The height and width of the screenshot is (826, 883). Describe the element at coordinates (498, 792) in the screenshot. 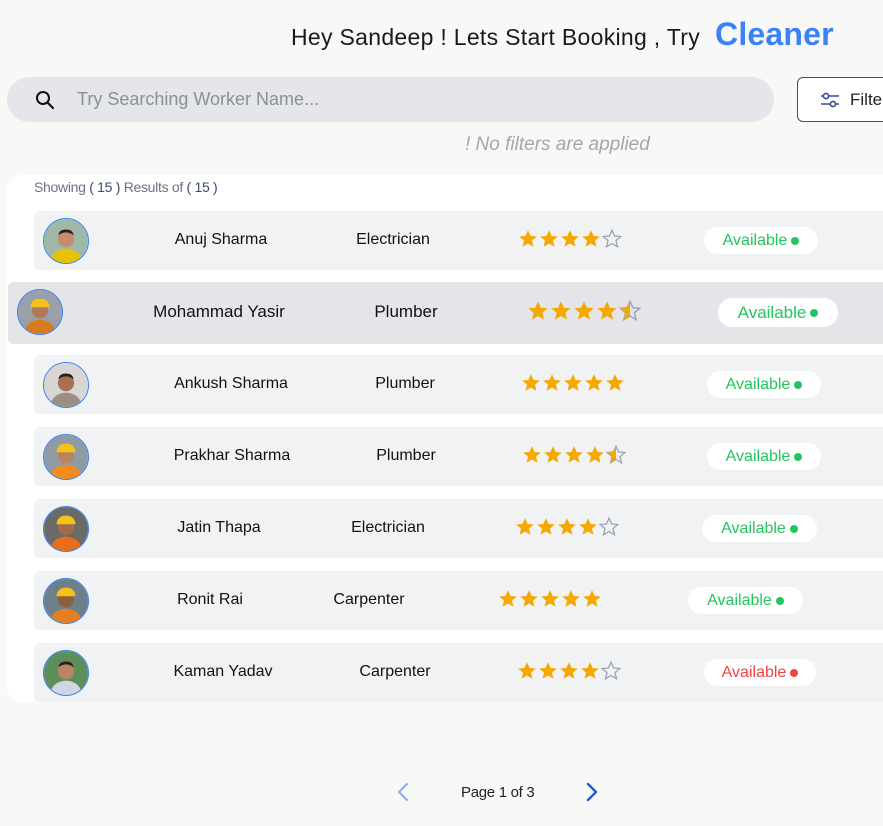

I see `page-indicator: Page 1 of 3` at that location.